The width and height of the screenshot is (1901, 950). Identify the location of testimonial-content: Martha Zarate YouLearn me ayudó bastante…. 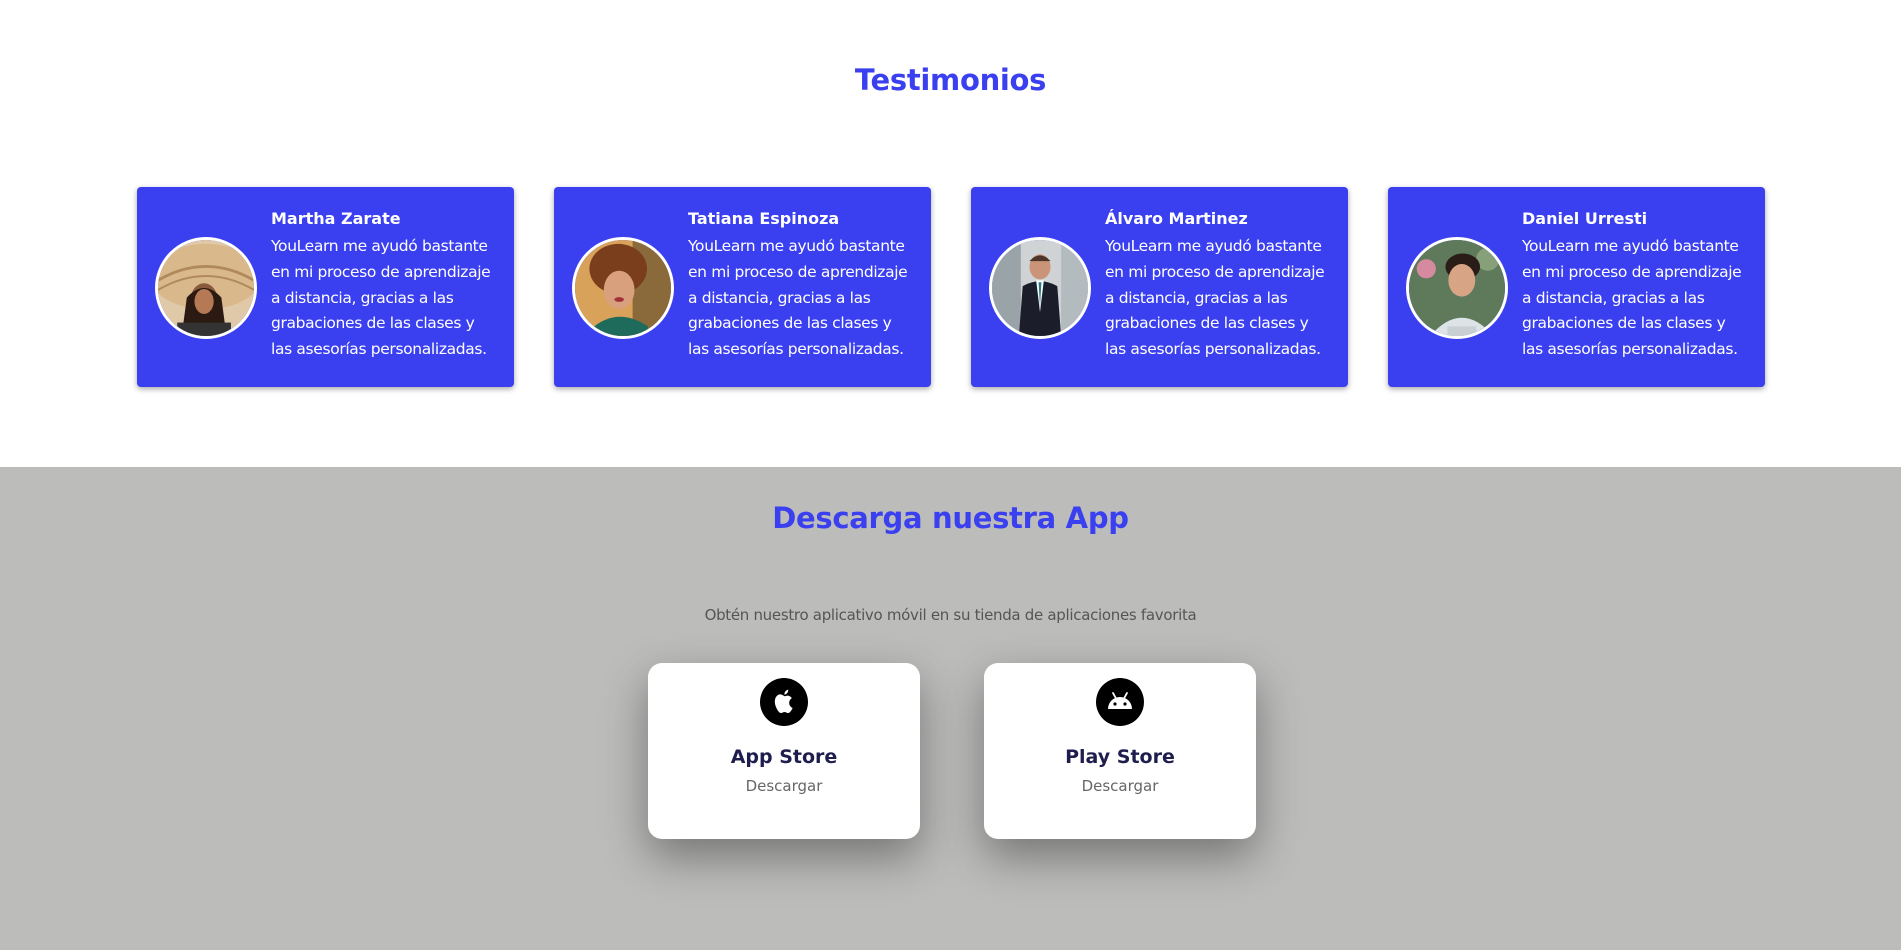
(384, 286).